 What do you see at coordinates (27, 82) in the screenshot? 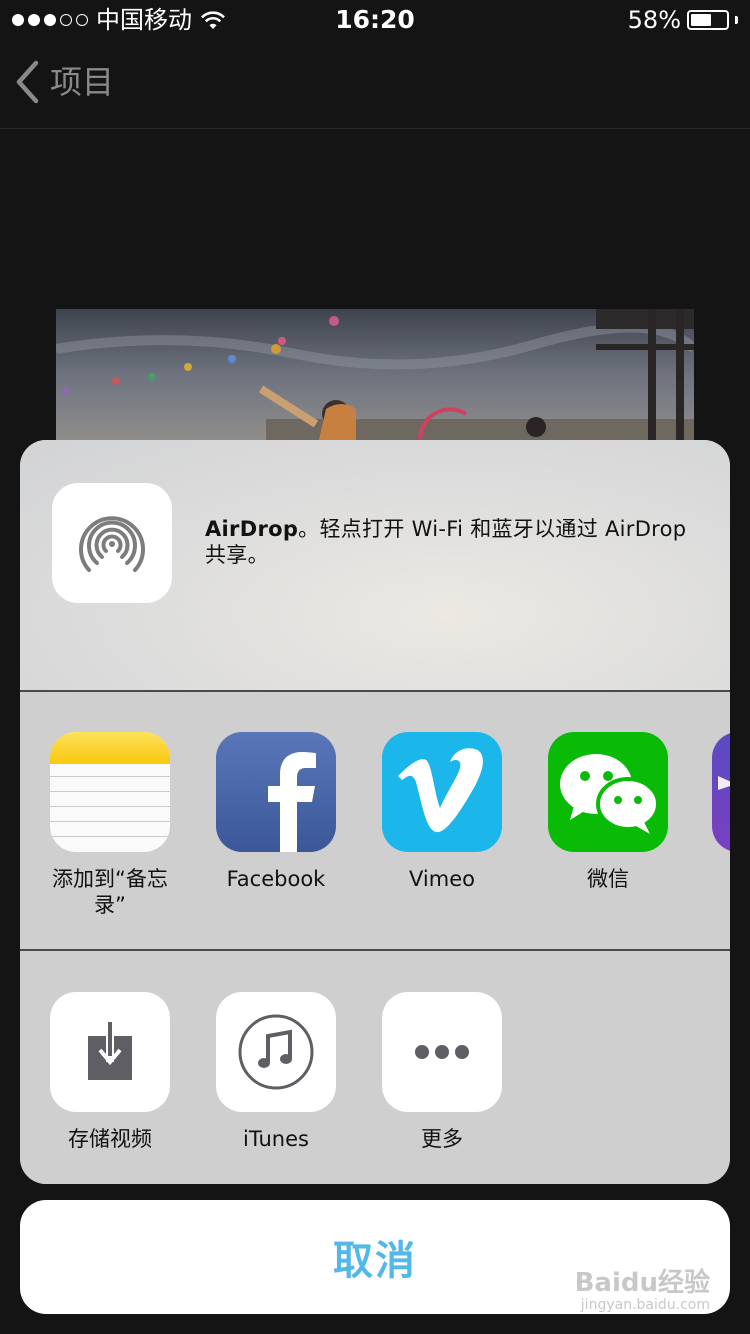
I see `chevron-left-icon` at bounding box center [27, 82].